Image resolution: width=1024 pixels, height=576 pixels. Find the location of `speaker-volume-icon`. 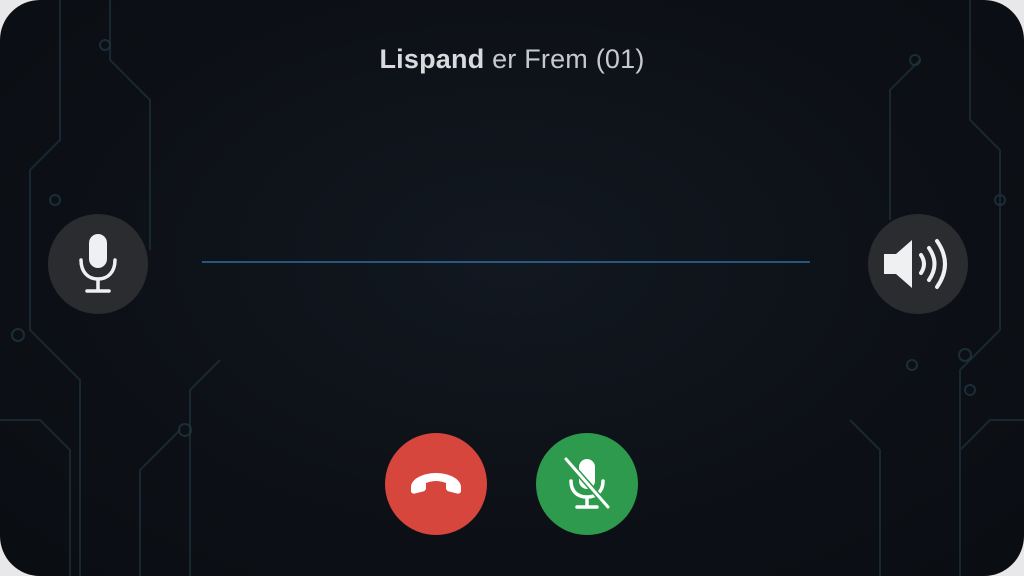

speaker-volume-icon is located at coordinates (915, 264).